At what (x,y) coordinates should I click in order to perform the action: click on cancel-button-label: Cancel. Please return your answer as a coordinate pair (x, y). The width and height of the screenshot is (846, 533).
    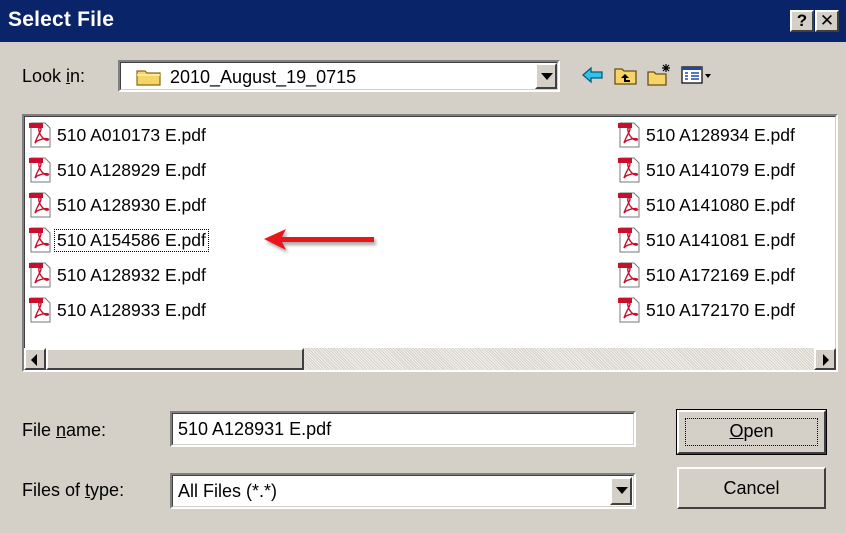
    Looking at the image, I should click on (751, 488).